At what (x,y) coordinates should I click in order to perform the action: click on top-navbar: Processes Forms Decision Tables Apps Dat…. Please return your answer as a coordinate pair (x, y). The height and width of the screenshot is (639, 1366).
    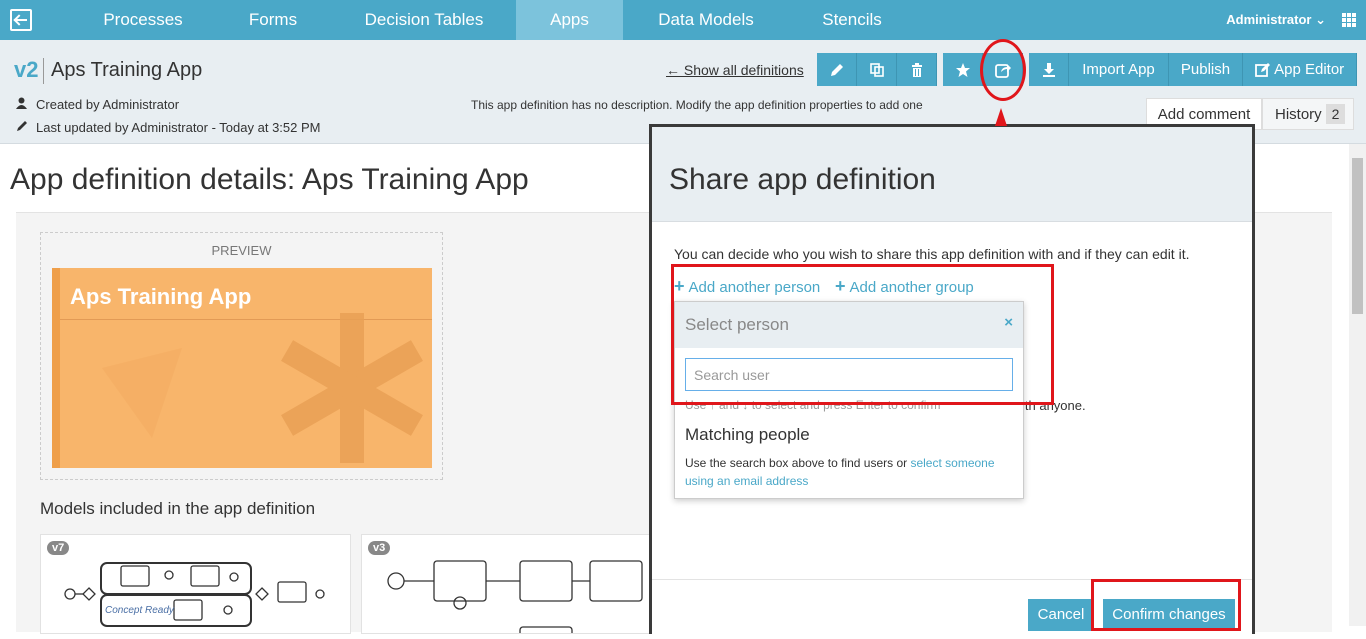
    Looking at the image, I should click on (683, 20).